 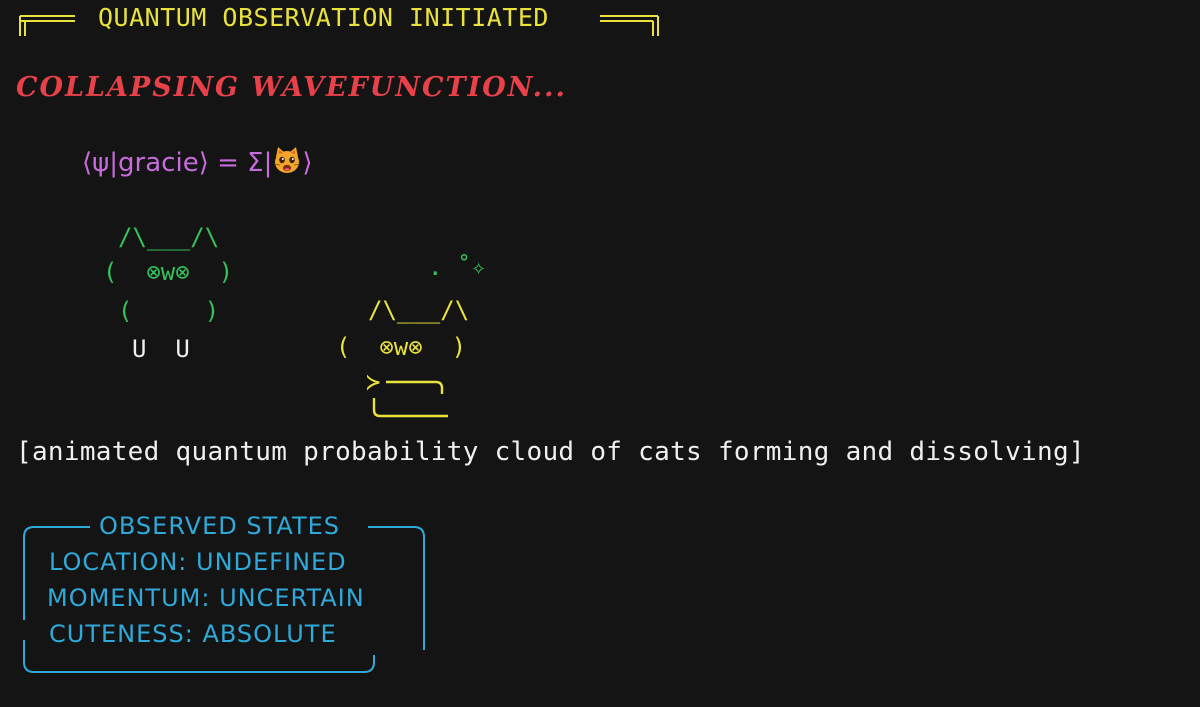 I want to click on observed-states-title: OBSERVED STATES, so click(x=220, y=526).